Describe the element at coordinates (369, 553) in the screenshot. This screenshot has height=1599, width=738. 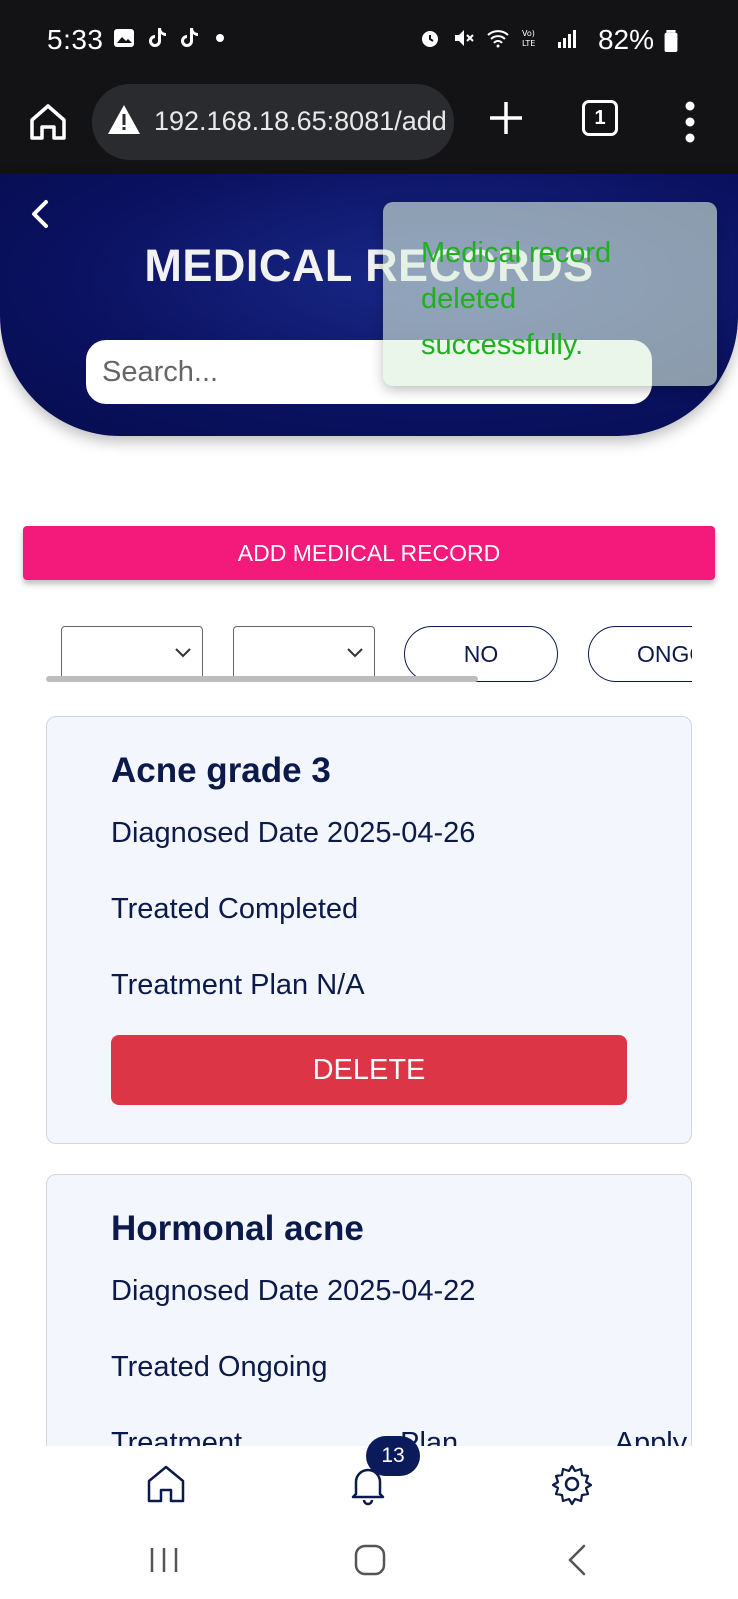
I see `add-medical-record-button: ADD MEDICAL RECORD` at that location.